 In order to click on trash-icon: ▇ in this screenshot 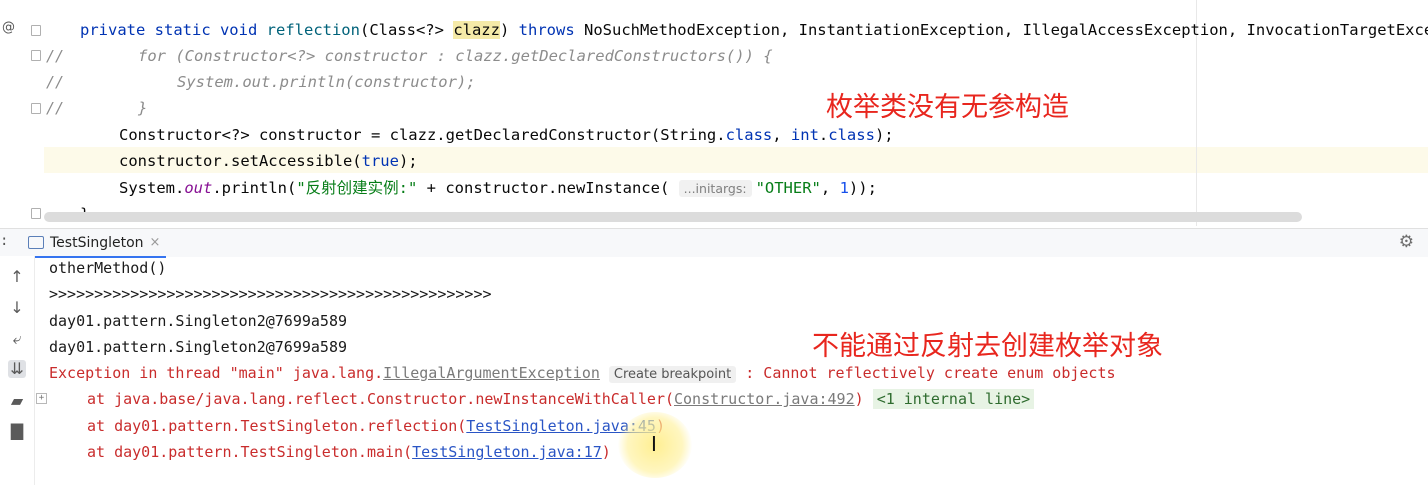, I will do `click(17, 431)`.